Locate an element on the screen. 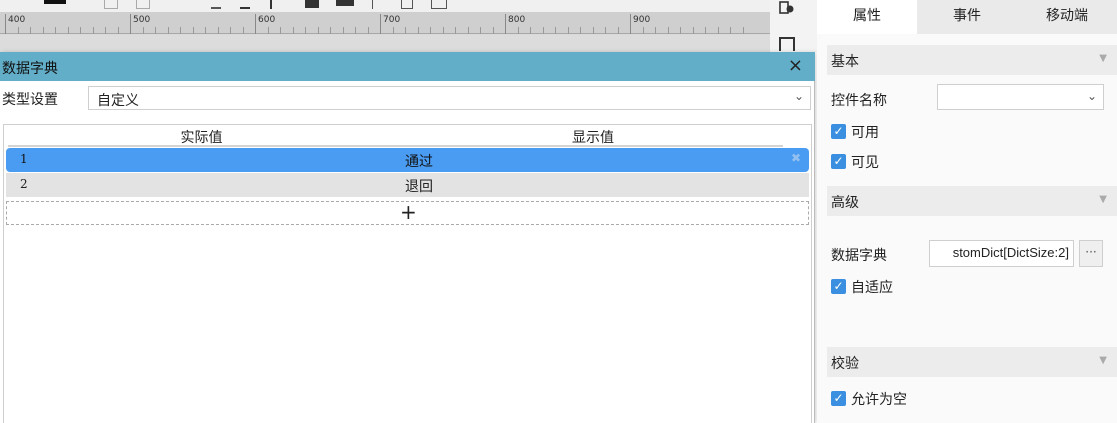 This screenshot has height=423, width=1117. column-header-actual: 实际值 is located at coordinates (201, 138).